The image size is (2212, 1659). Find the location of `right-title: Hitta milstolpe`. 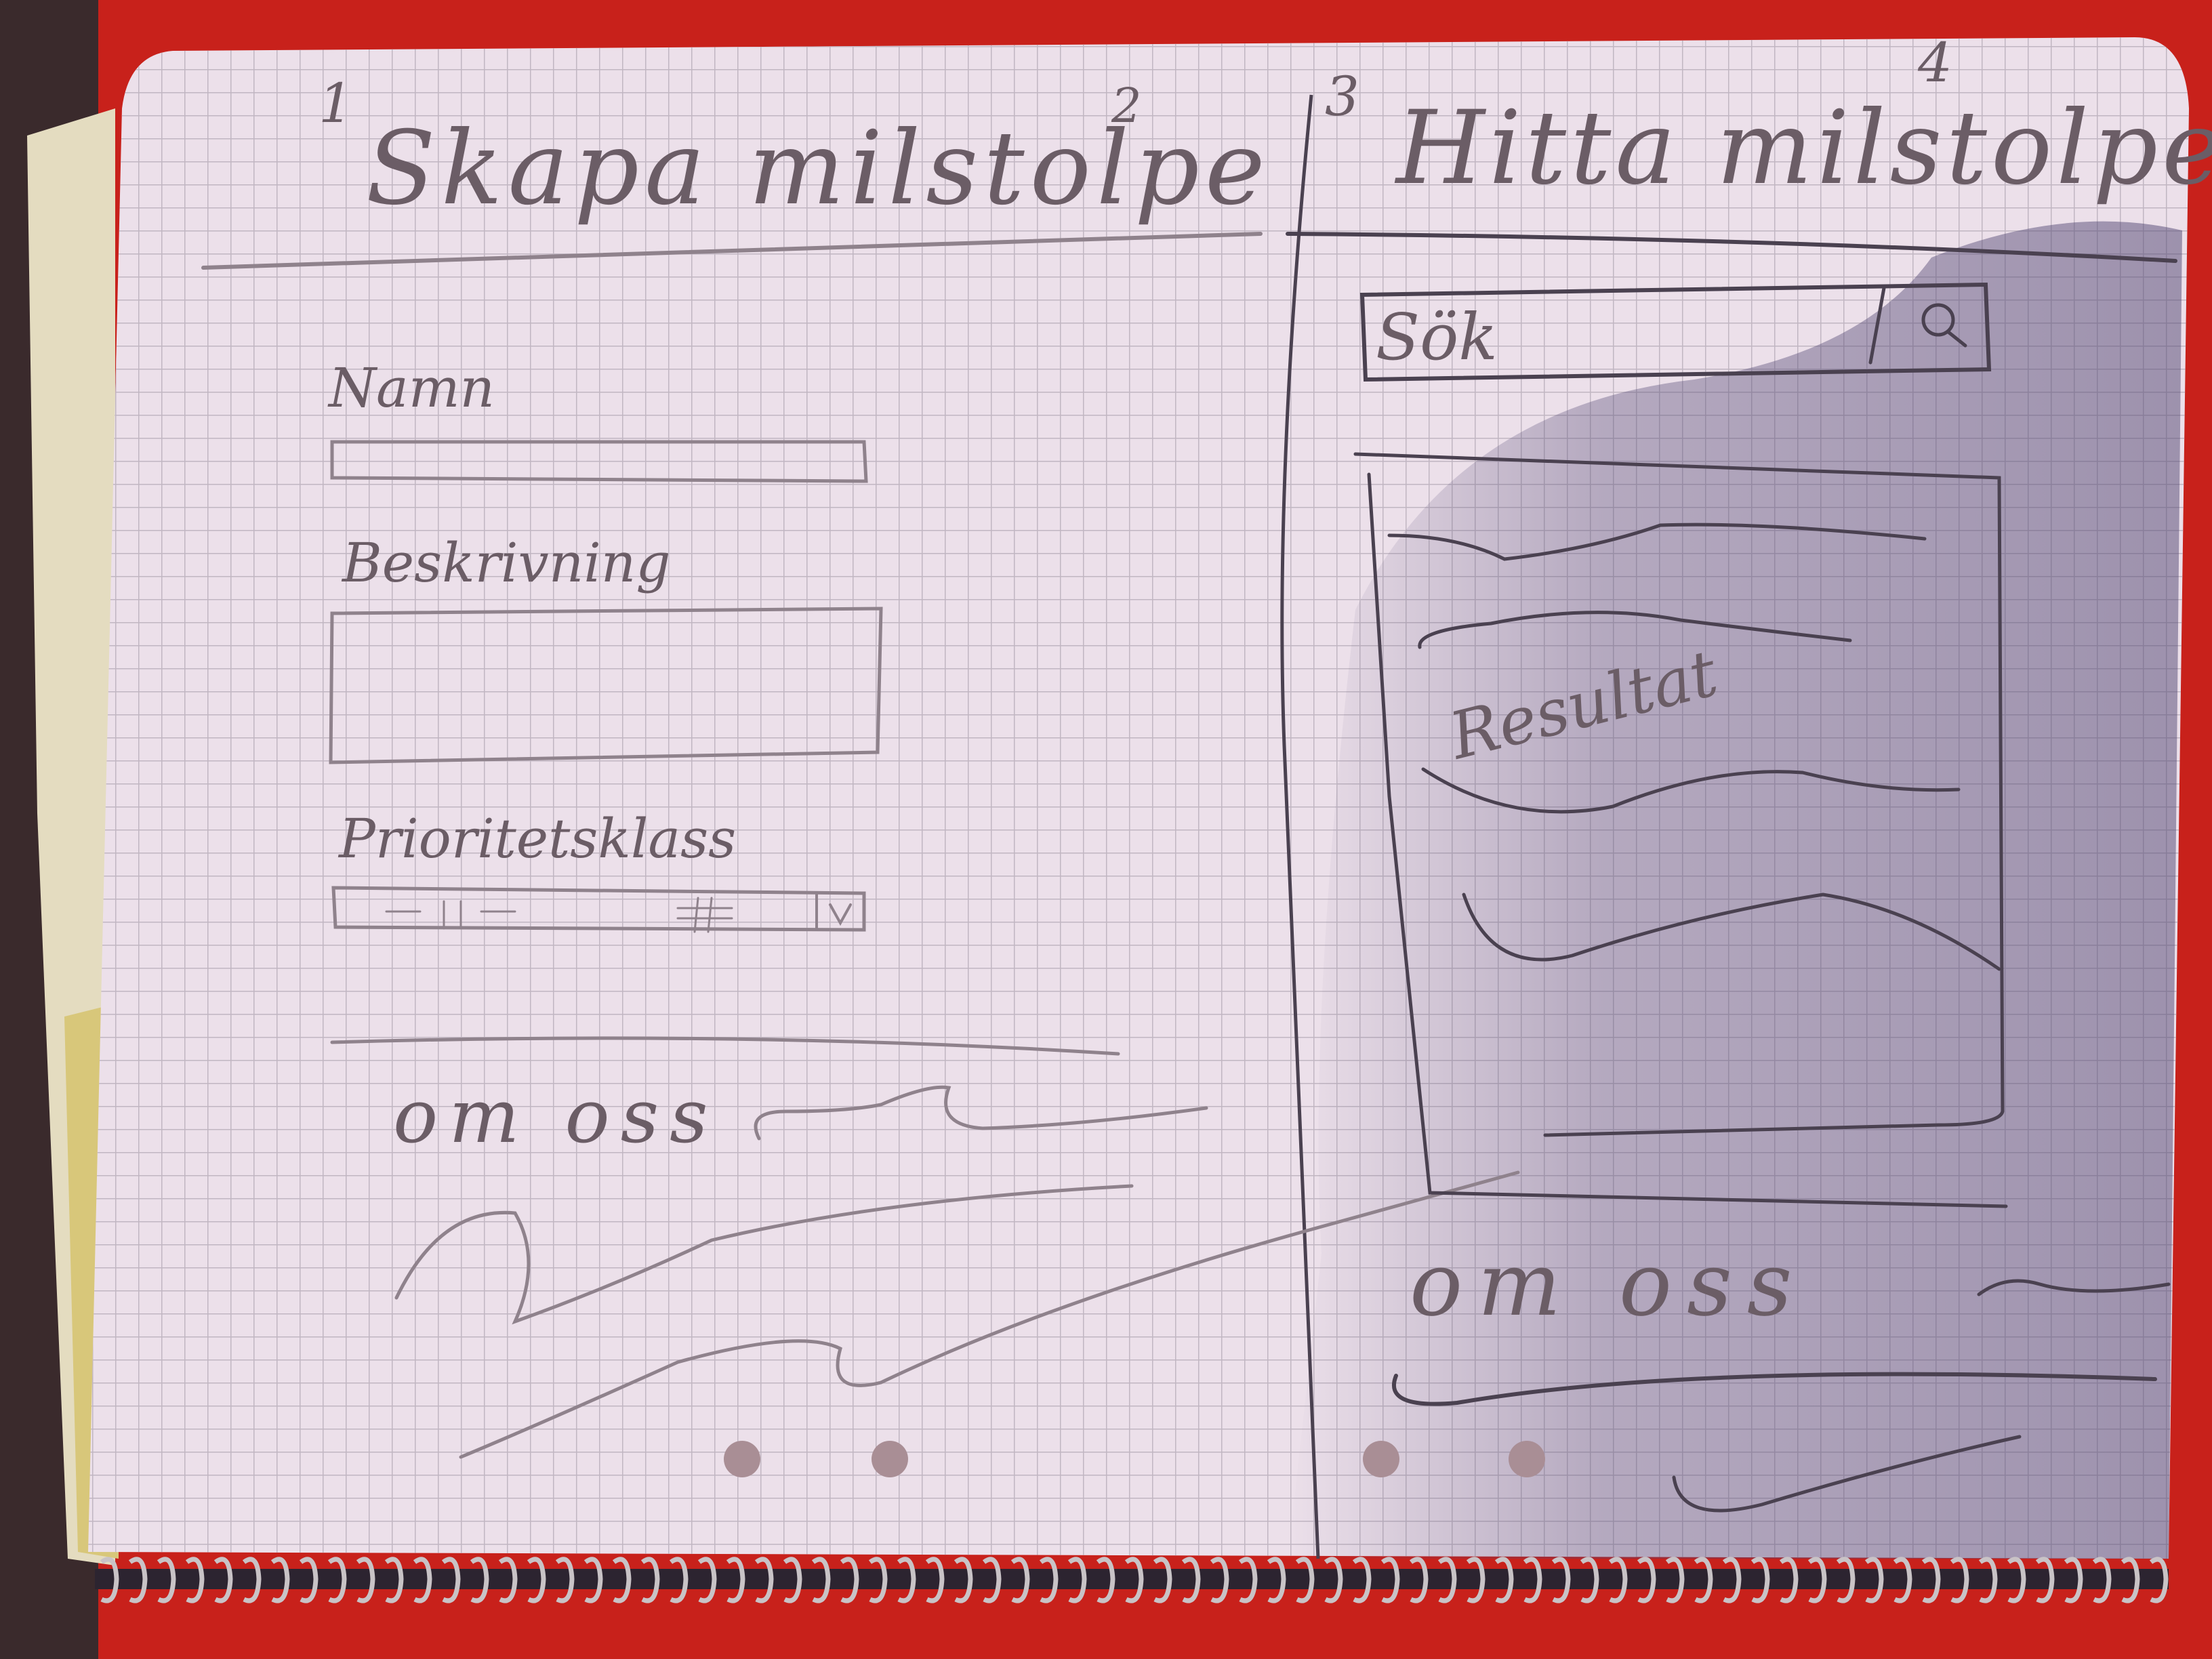

right-title: Hitta milstolpe is located at coordinates (1803, 148).